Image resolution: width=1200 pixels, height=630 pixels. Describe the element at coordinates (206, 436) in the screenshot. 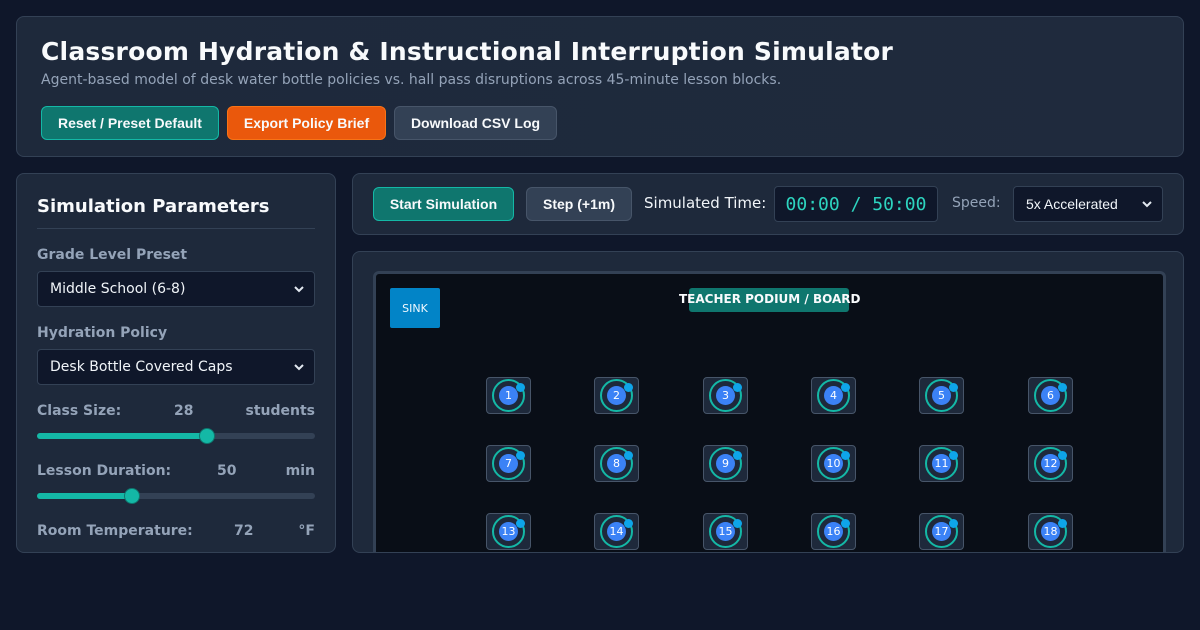

I see `class-size-slider-thumb` at that location.